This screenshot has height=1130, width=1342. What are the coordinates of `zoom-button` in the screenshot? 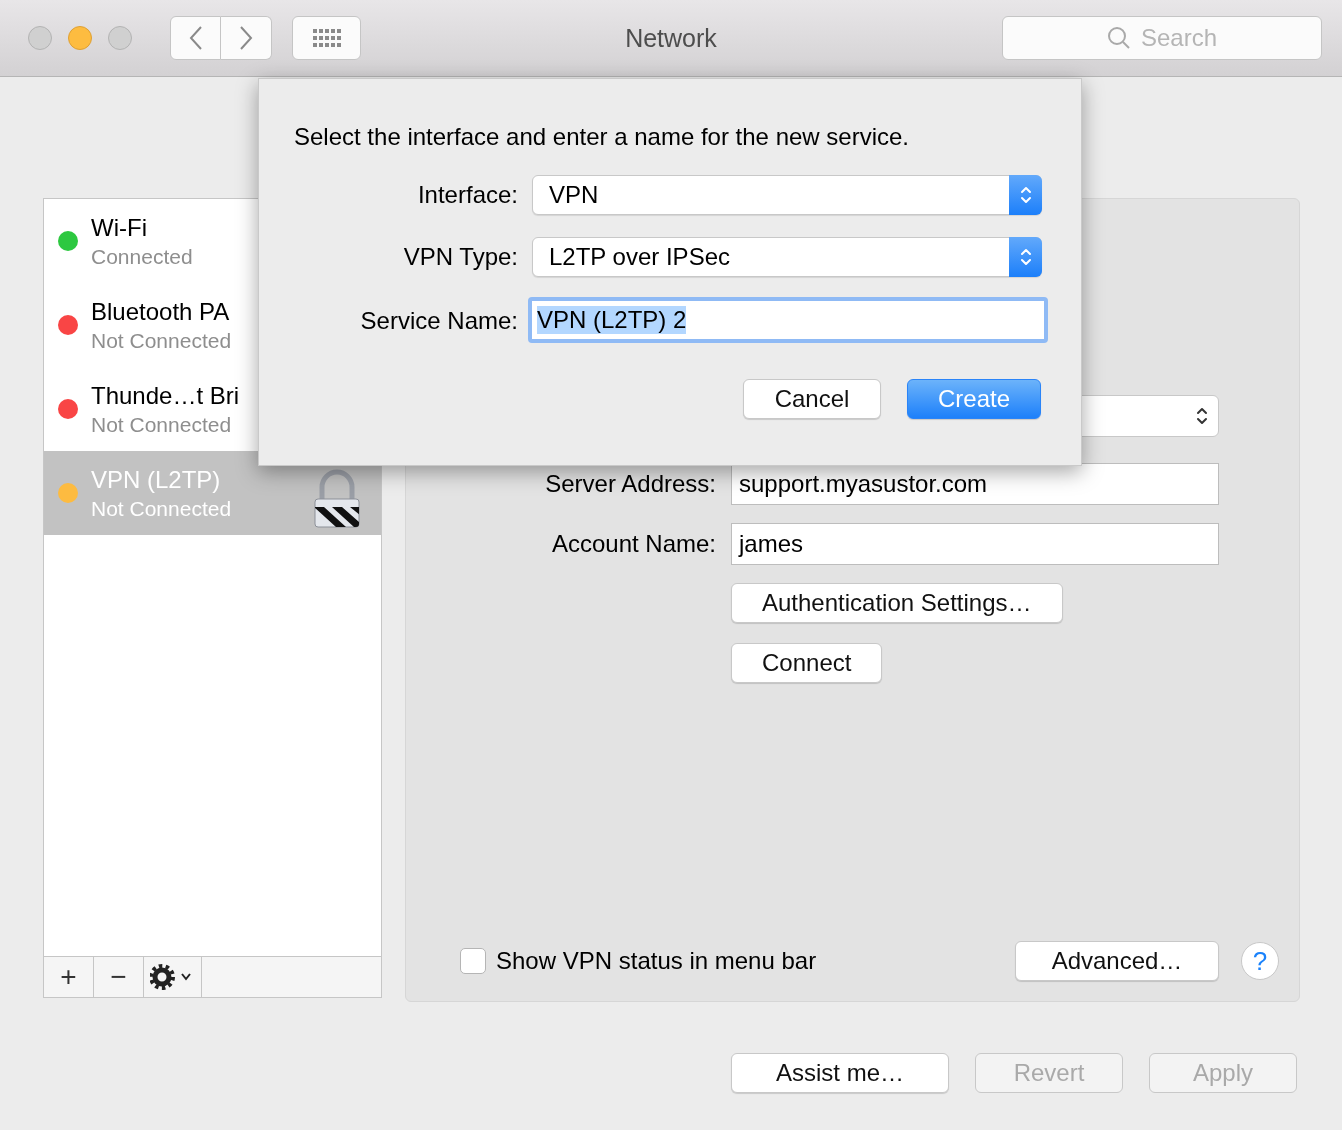 It's located at (120, 38).